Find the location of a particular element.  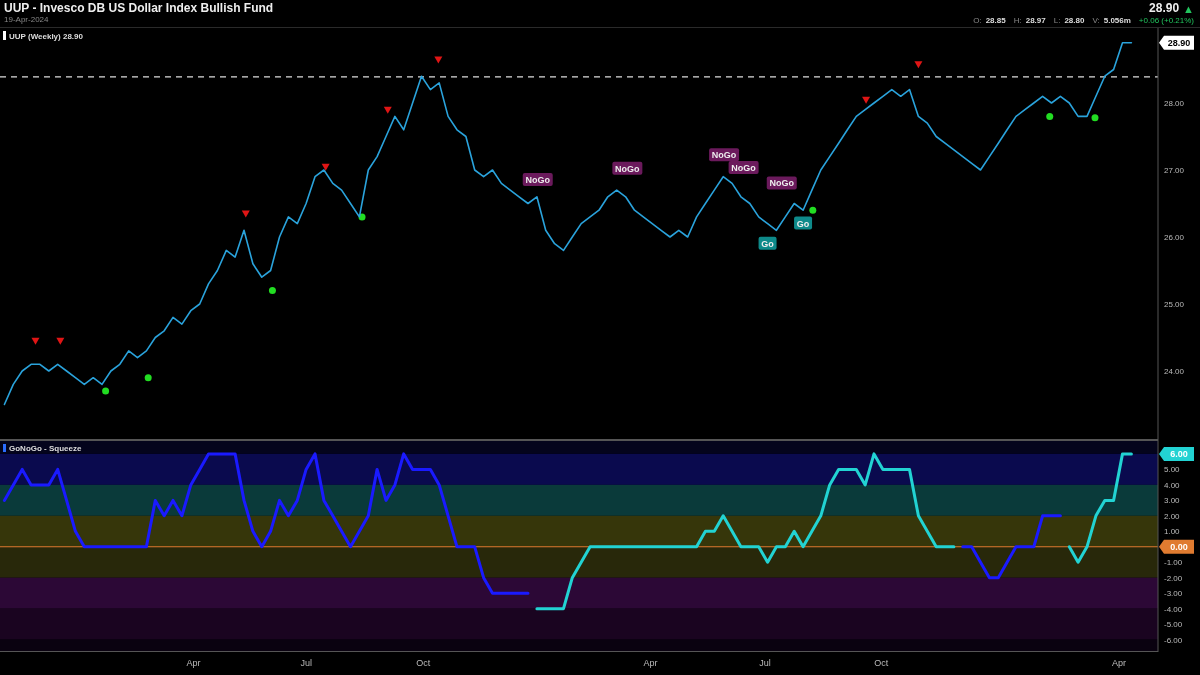

last-price: 28.90 is located at coordinates (1164, 8).